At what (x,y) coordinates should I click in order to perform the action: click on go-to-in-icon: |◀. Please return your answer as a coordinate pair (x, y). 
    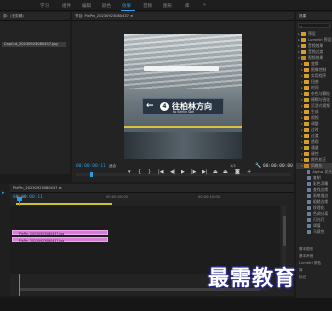
    Looking at the image, I should click on (161, 172).